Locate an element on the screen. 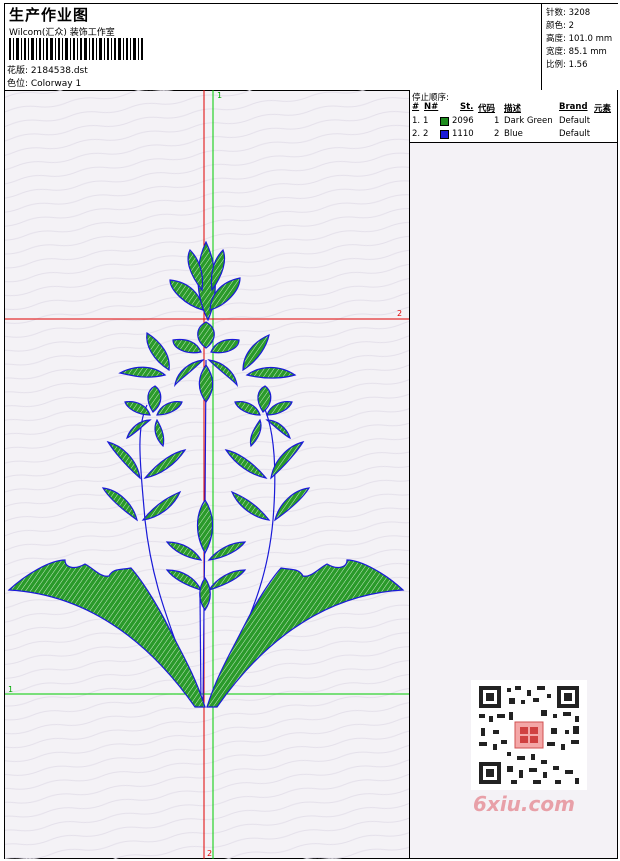 The height and width of the screenshot is (861, 620). watermark: 6xiu.com is located at coordinates (524, 804).